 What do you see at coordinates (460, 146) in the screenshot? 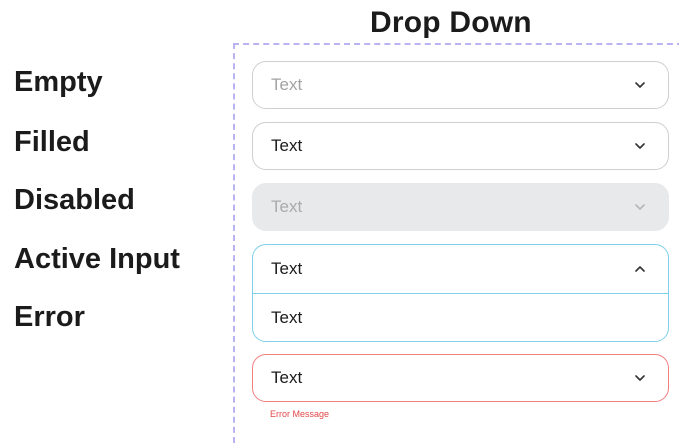
I see `dropdown-filled: Text` at bounding box center [460, 146].